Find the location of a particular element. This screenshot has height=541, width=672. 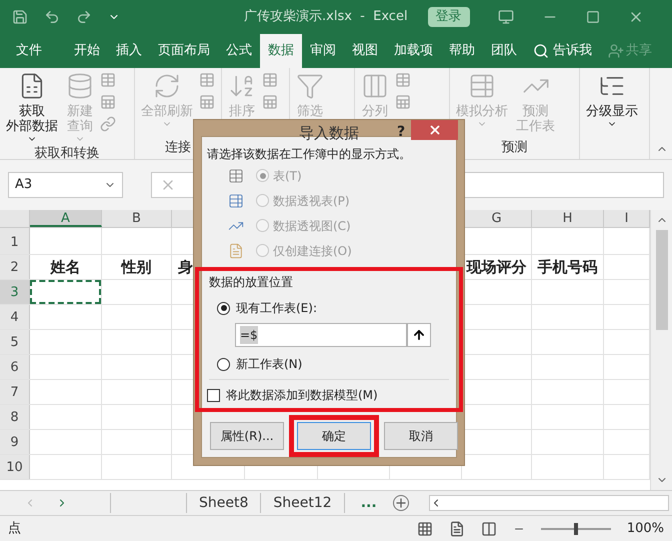

table-cell-text: 身 is located at coordinates (185, 267).